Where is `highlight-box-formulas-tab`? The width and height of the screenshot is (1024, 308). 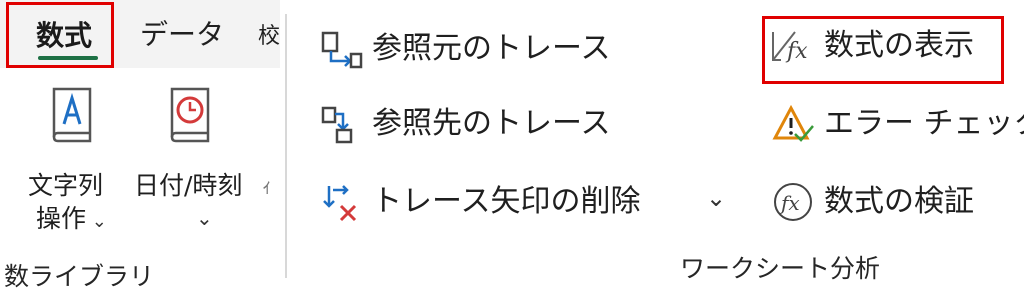
highlight-box-formulas-tab is located at coordinates (60, 35).